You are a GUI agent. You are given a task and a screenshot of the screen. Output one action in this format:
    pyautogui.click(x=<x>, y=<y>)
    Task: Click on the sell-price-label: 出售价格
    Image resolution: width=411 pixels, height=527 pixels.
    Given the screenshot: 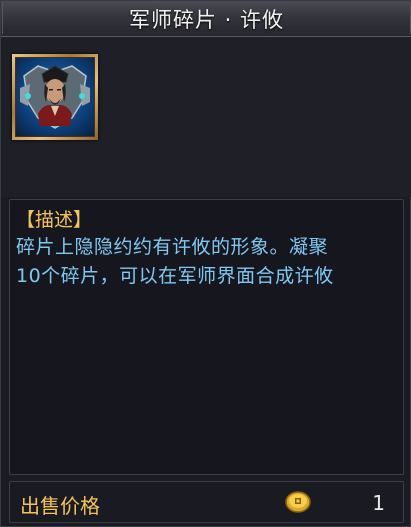 What is the action you would take?
    pyautogui.click(x=60, y=506)
    